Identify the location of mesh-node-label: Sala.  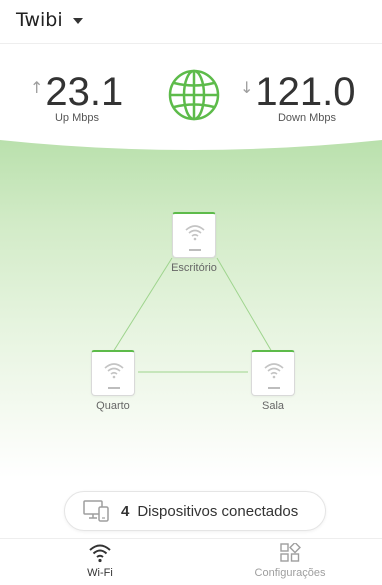
(273, 406).